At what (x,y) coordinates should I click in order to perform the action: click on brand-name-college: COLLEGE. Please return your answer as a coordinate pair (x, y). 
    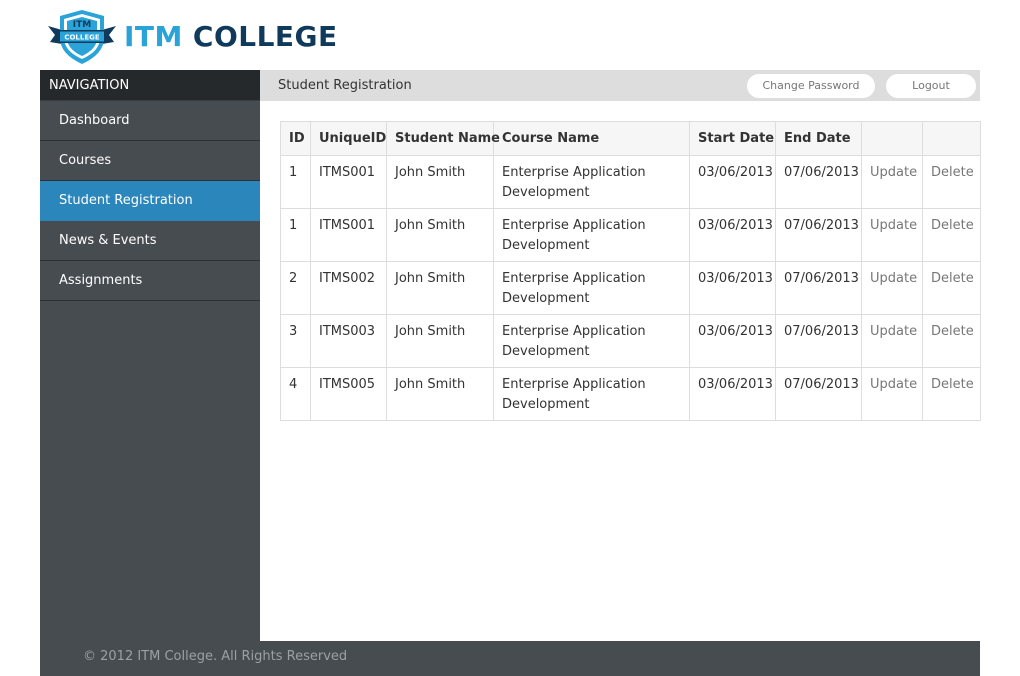
    Looking at the image, I should click on (265, 36).